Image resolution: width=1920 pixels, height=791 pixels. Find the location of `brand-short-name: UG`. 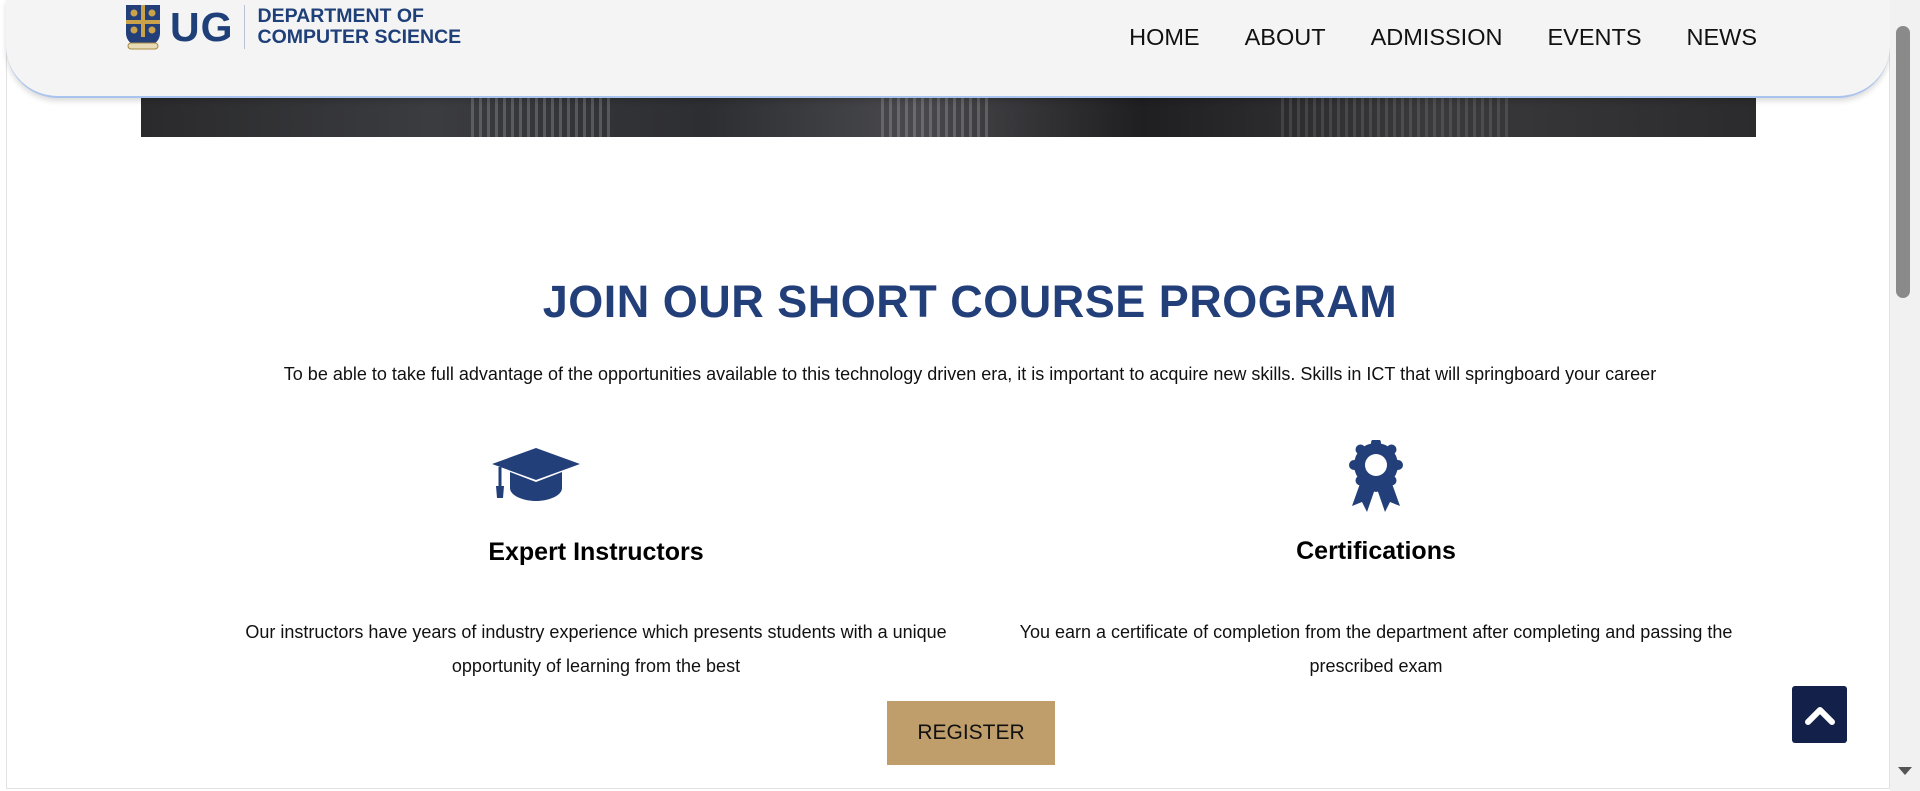

brand-short-name: UG is located at coordinates (202, 27).